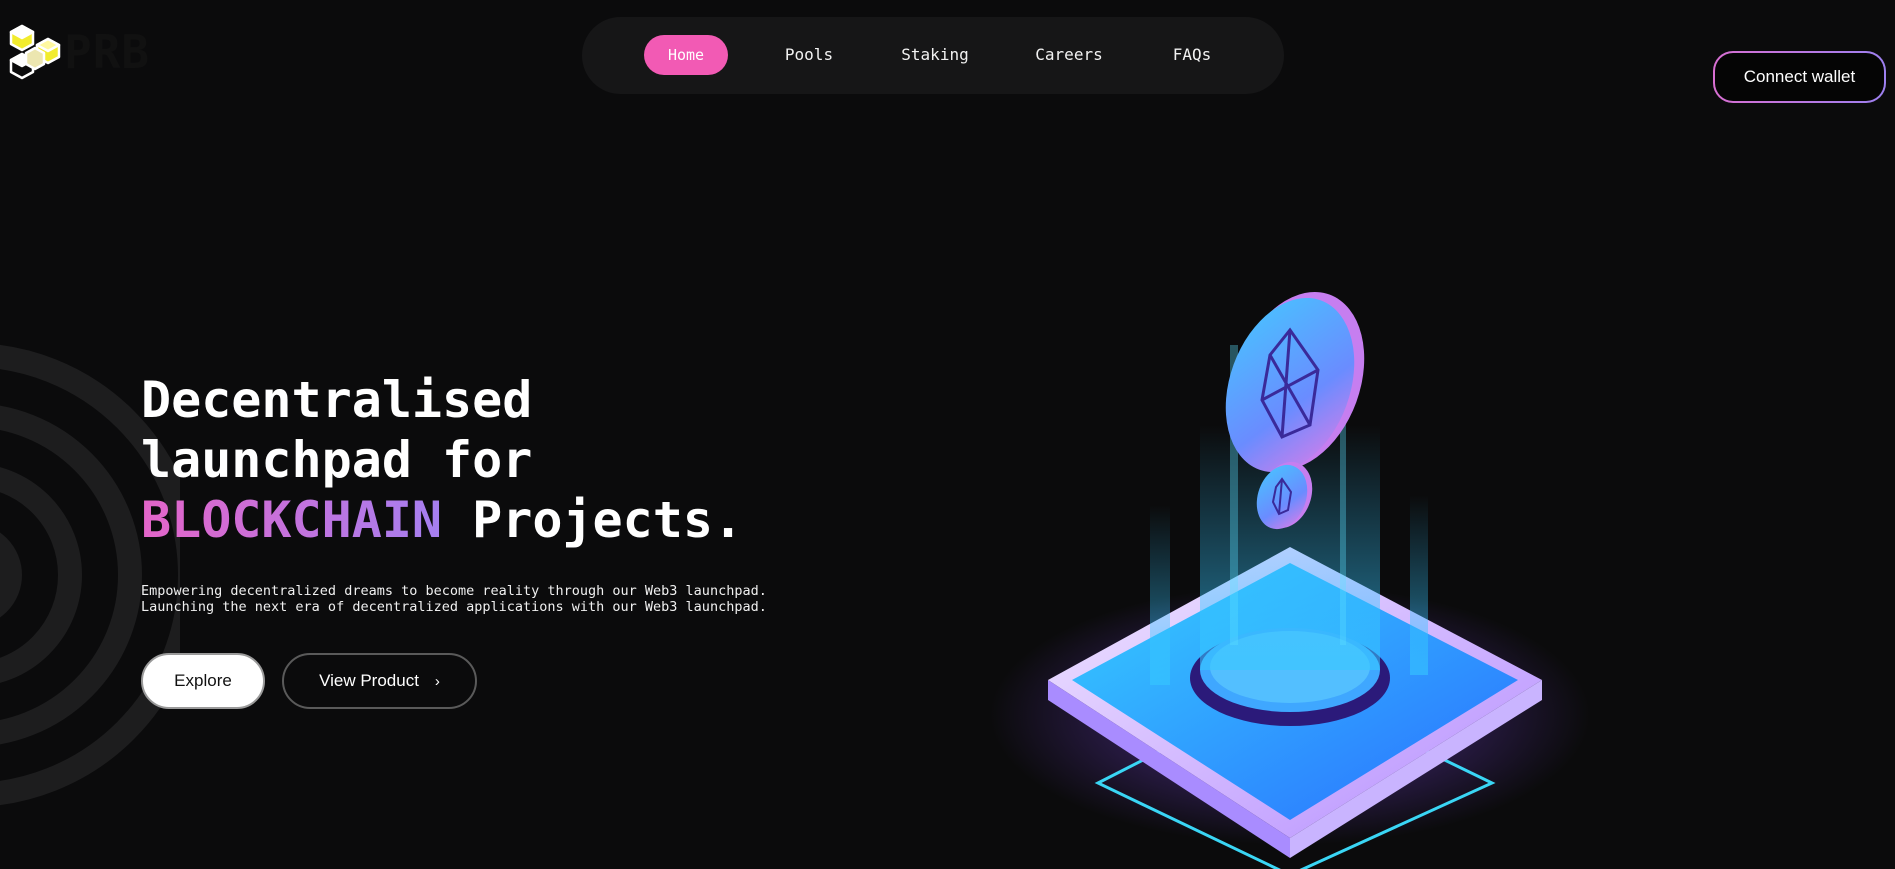  Describe the element at coordinates (1069, 55) in the screenshot. I see `nav-item-careers: Careers` at that location.